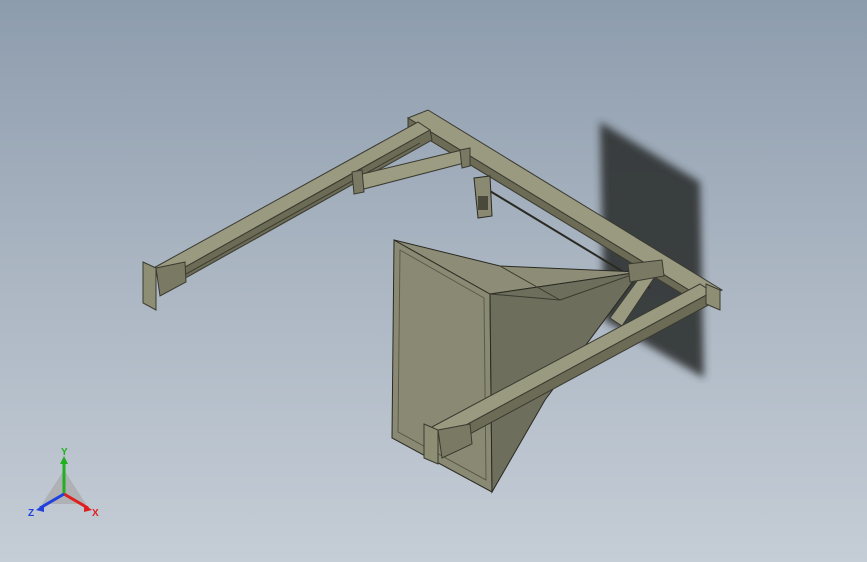  What do you see at coordinates (95, 513) in the screenshot?
I see `x-axis-label: X` at bounding box center [95, 513].